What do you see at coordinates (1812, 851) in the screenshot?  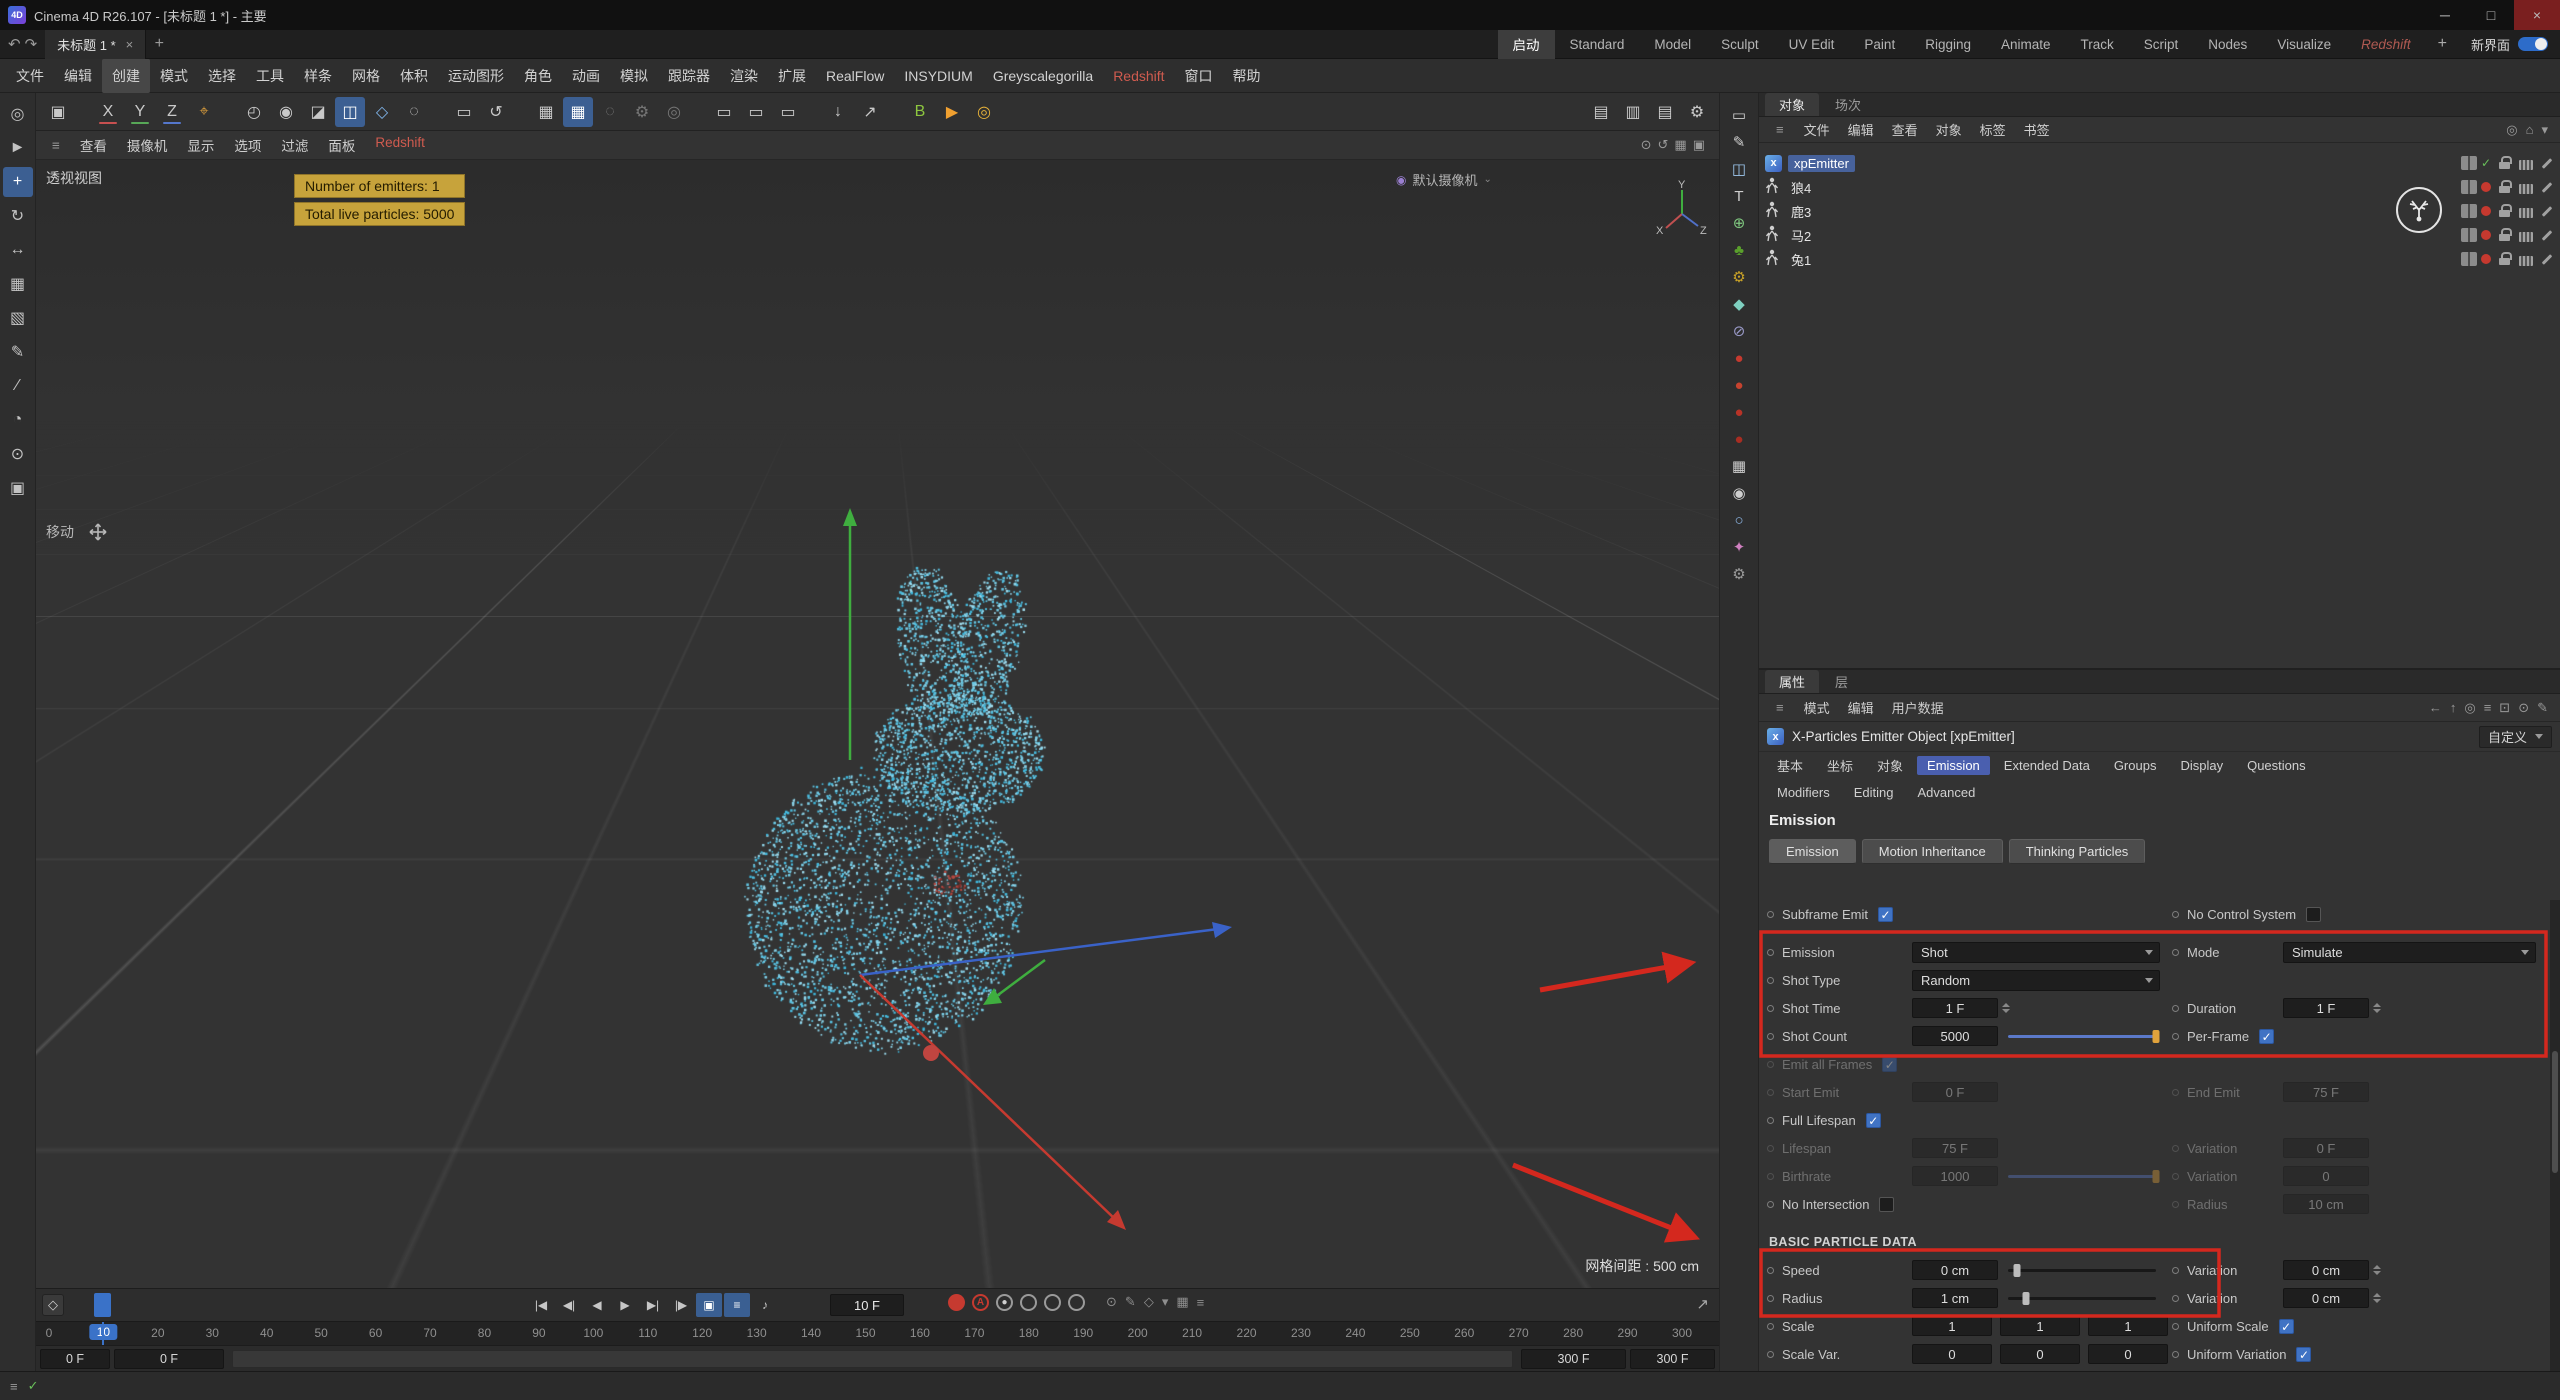 I see `sub-tab-emission: Emission` at bounding box center [1812, 851].